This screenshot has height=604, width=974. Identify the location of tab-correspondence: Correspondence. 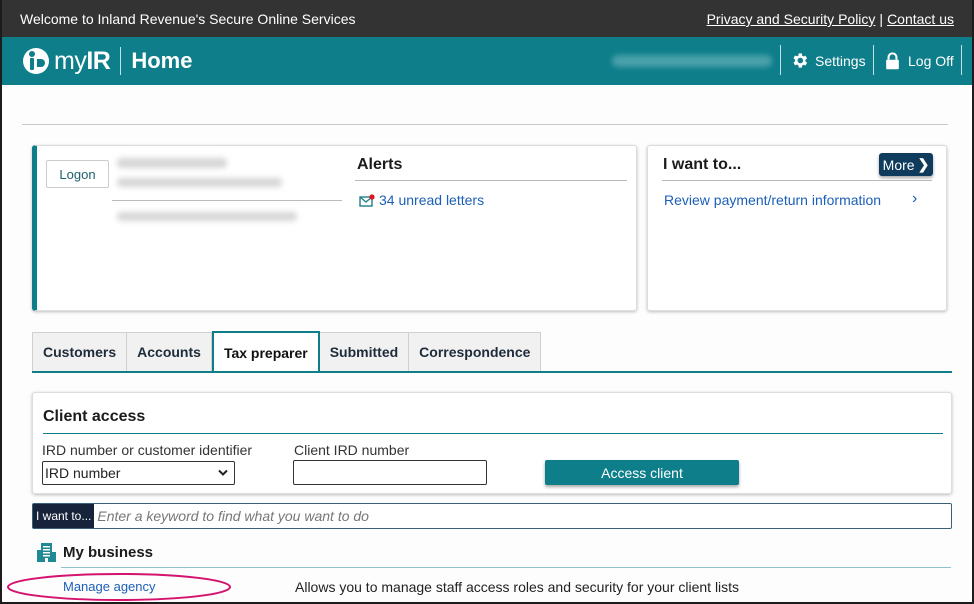
(475, 352).